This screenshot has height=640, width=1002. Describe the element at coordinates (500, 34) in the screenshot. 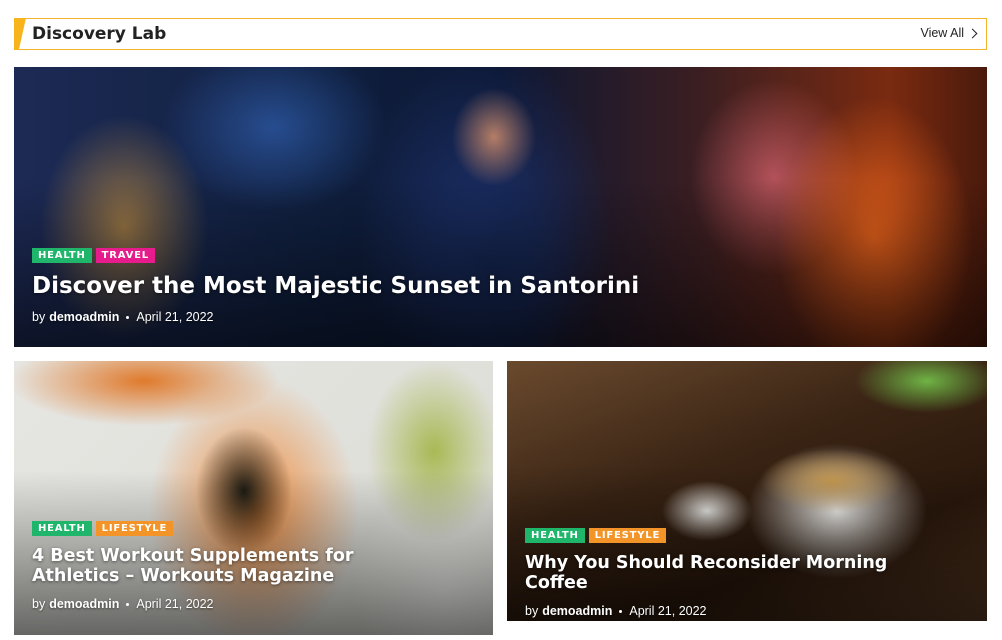

I see `section-header: Discovery Lab View All` at that location.